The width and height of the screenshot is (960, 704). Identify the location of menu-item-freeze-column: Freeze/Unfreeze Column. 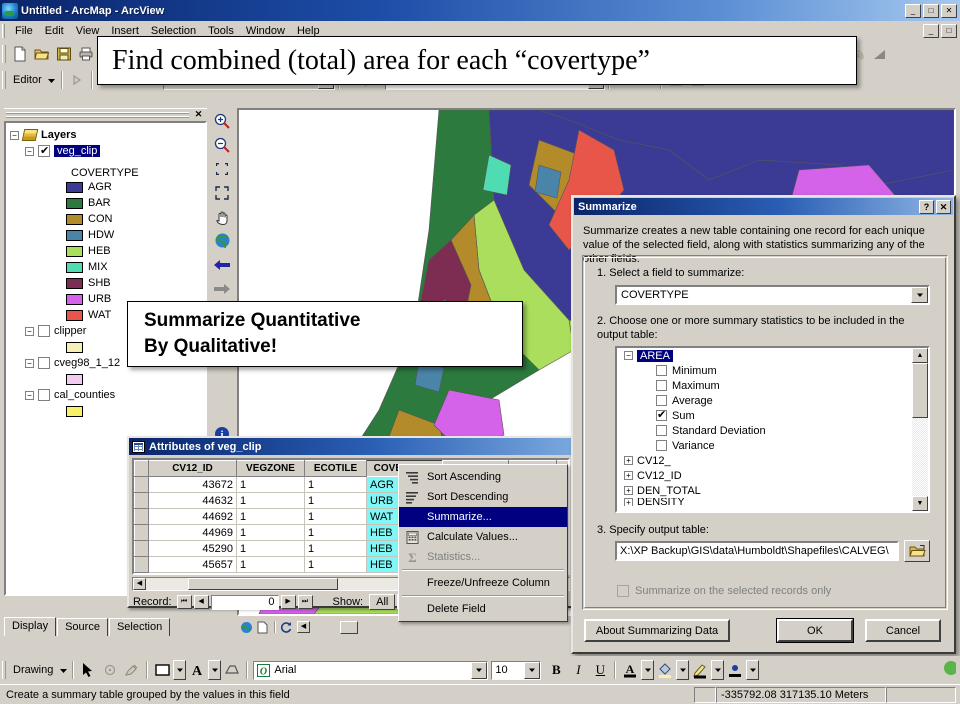
(483, 583).